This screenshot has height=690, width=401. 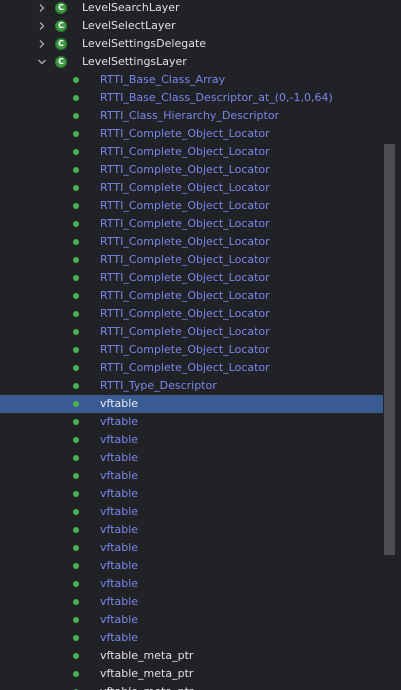 I want to click on tree-member-row: RTTI_Base_Class_Array, so click(x=192, y=80).